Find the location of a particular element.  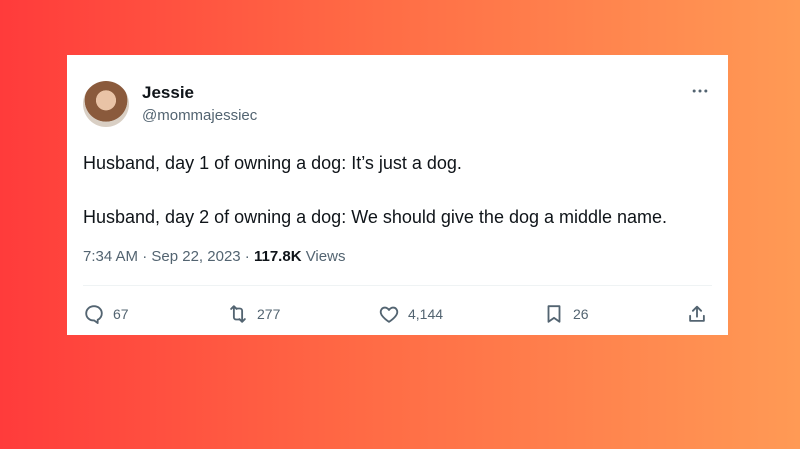

tweet-meta: 7:34 AM · Sep 22, 2023 · 117.8K Views is located at coordinates (214, 256).